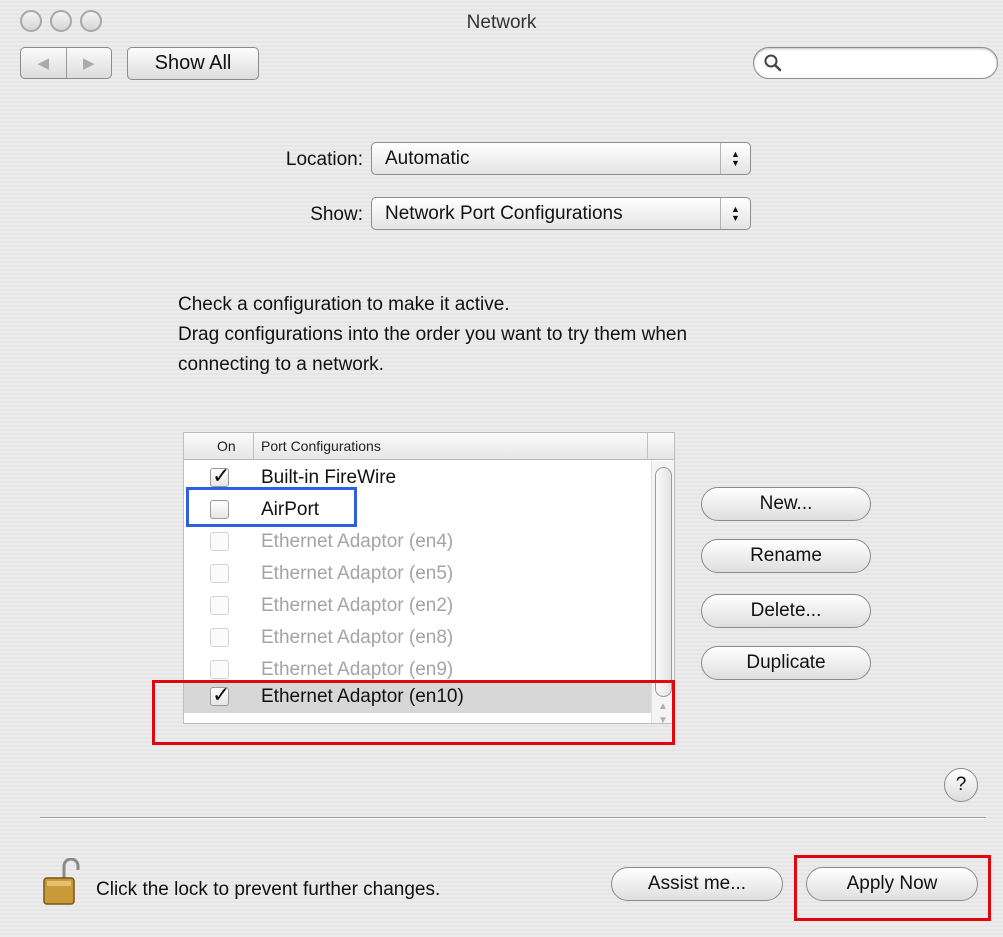 The width and height of the screenshot is (1003, 937). Describe the element at coordinates (357, 637) in the screenshot. I see `row-label: Ethernet Adaptor (en8)` at that location.